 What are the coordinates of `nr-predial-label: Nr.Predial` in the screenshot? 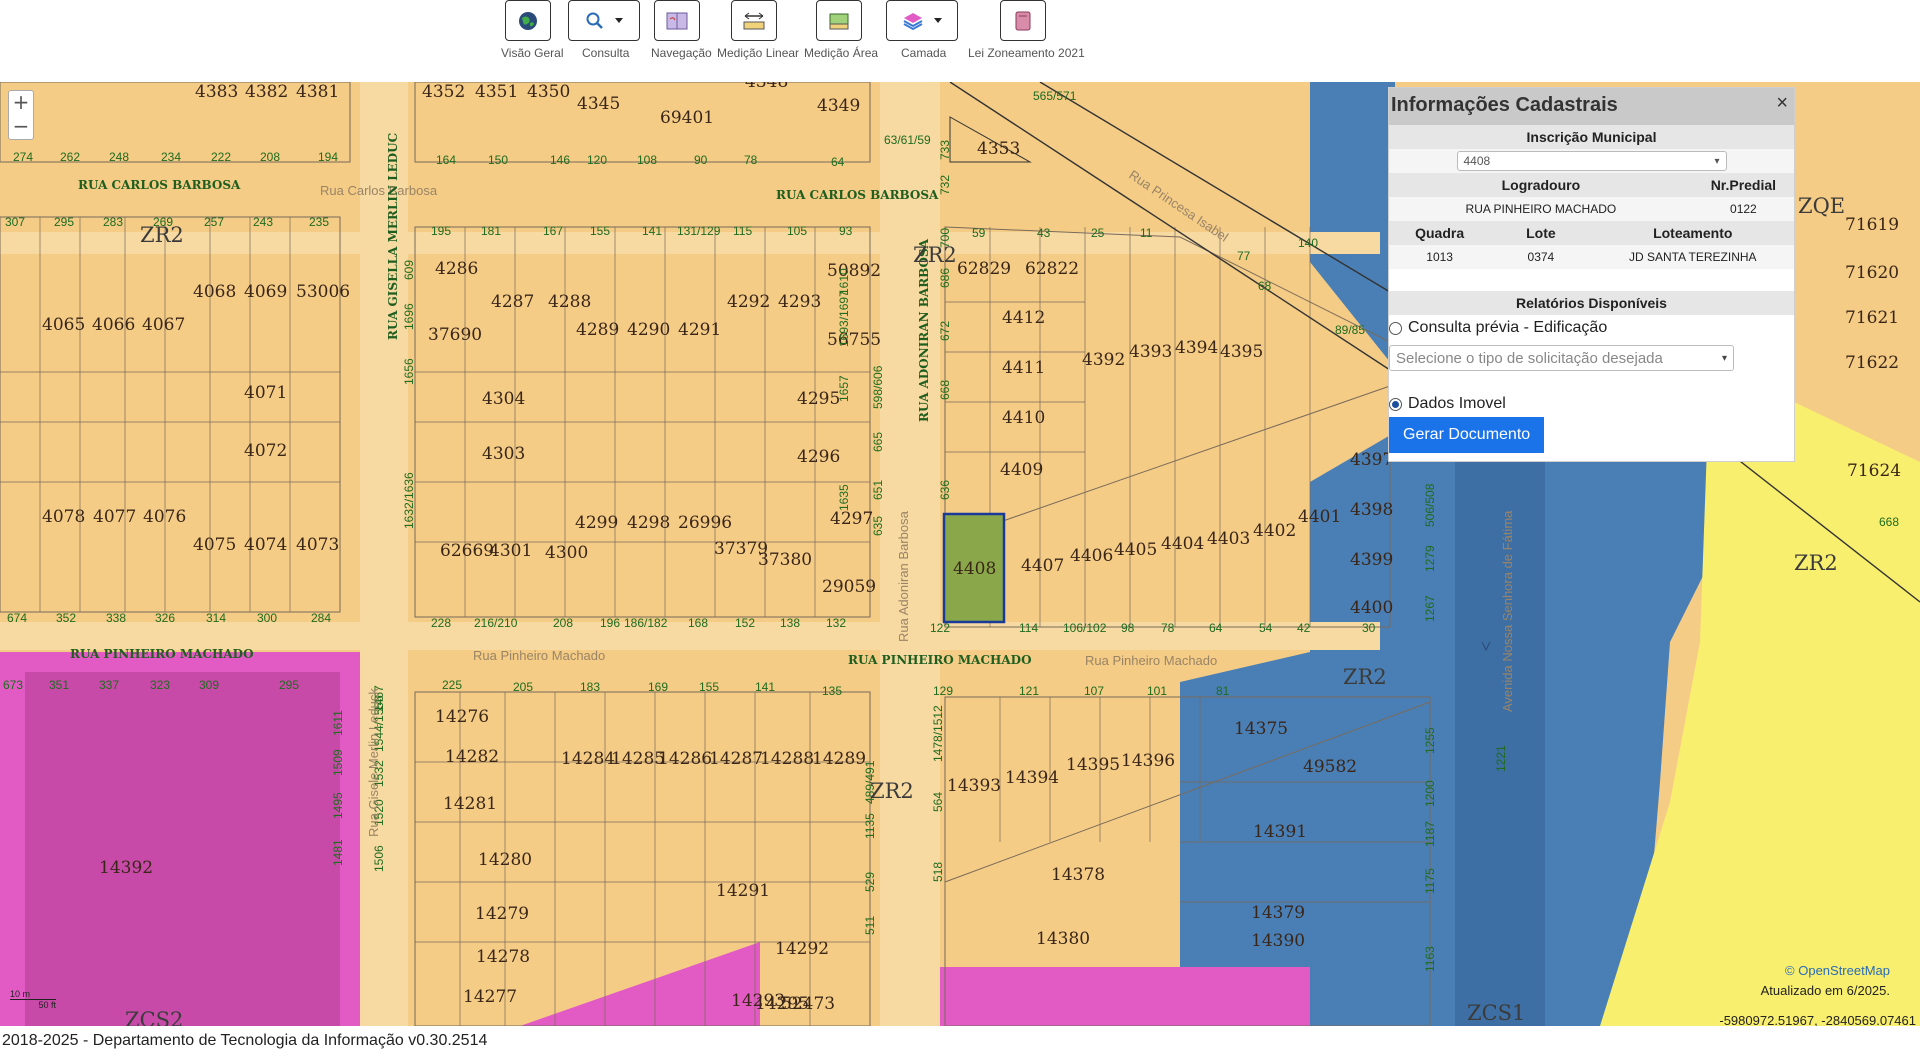 It's located at (1743, 185).